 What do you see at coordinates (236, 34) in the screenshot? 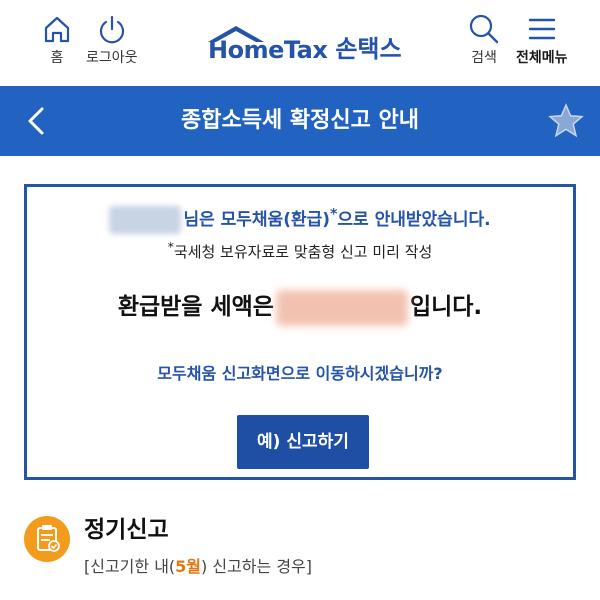
I see `house-roof-icon` at bounding box center [236, 34].